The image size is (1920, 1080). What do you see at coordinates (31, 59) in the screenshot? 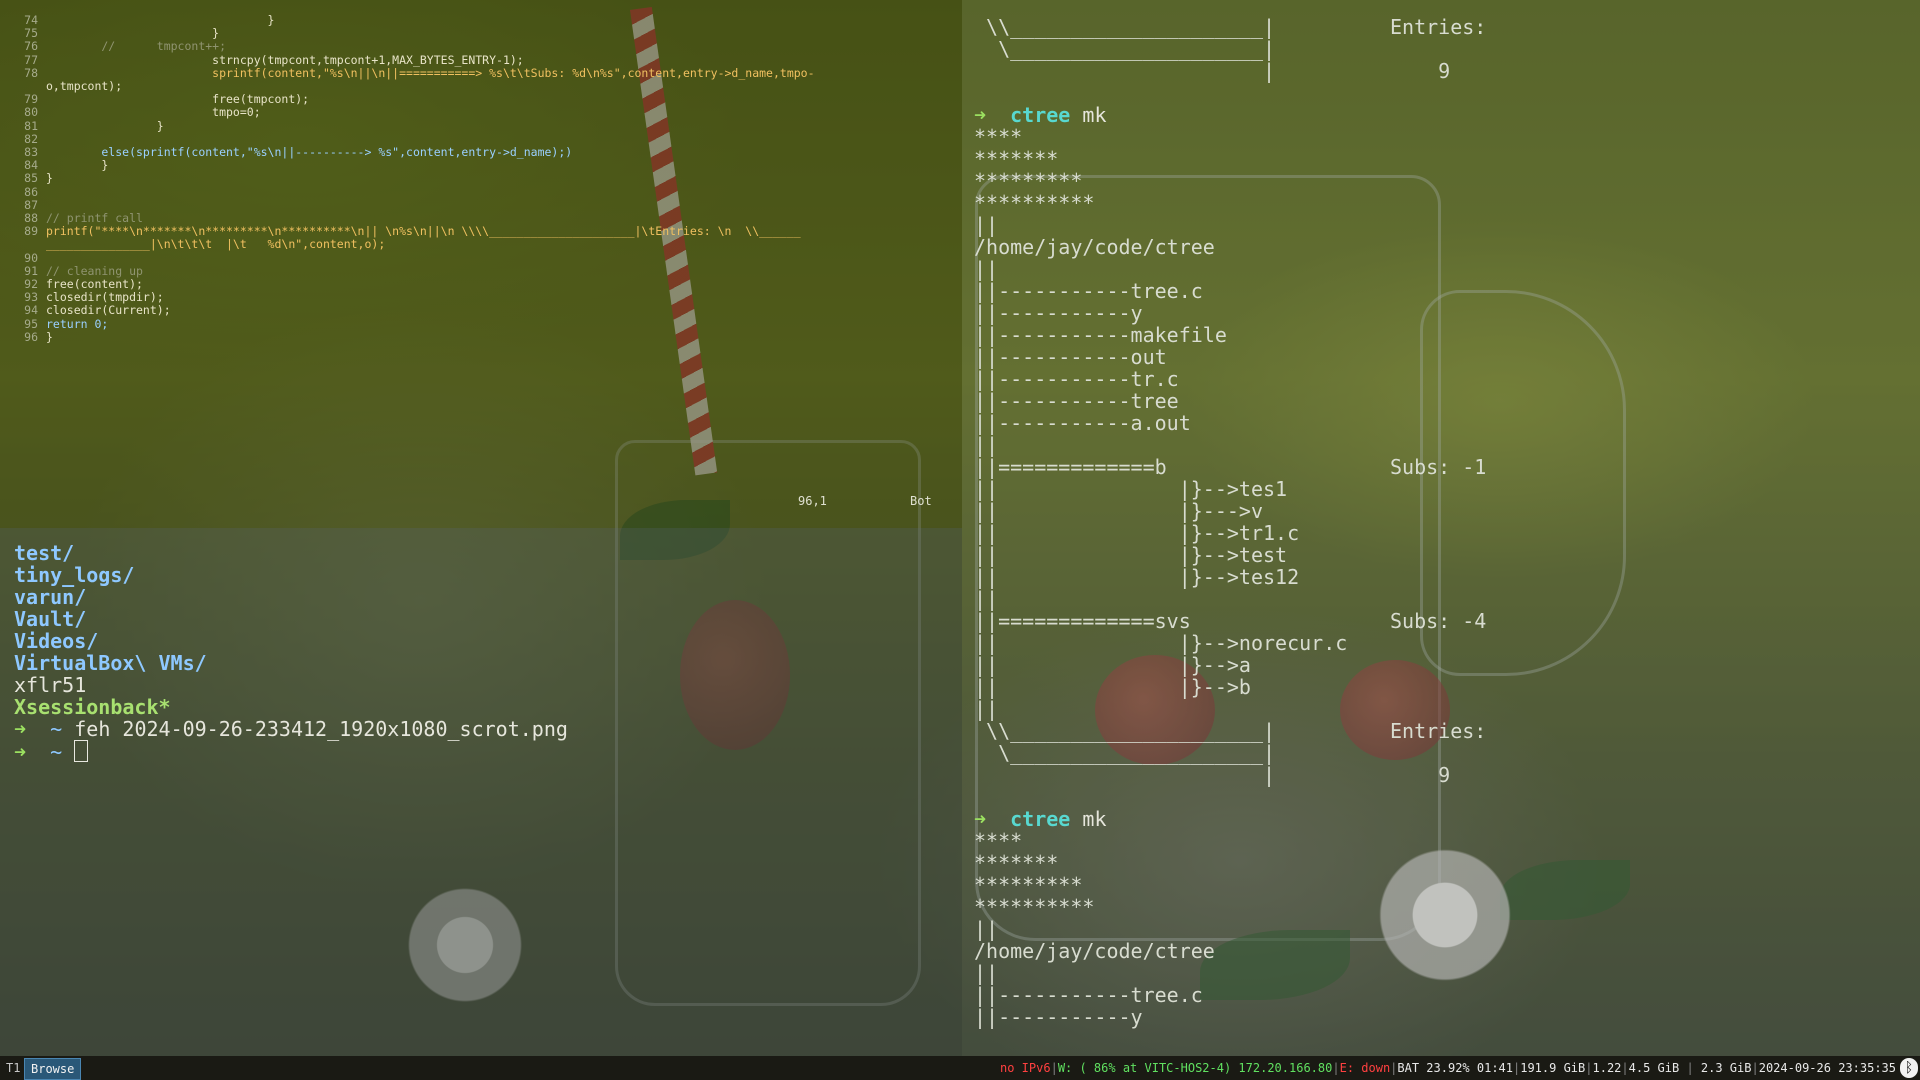
I see `line-number: 77` at bounding box center [31, 59].